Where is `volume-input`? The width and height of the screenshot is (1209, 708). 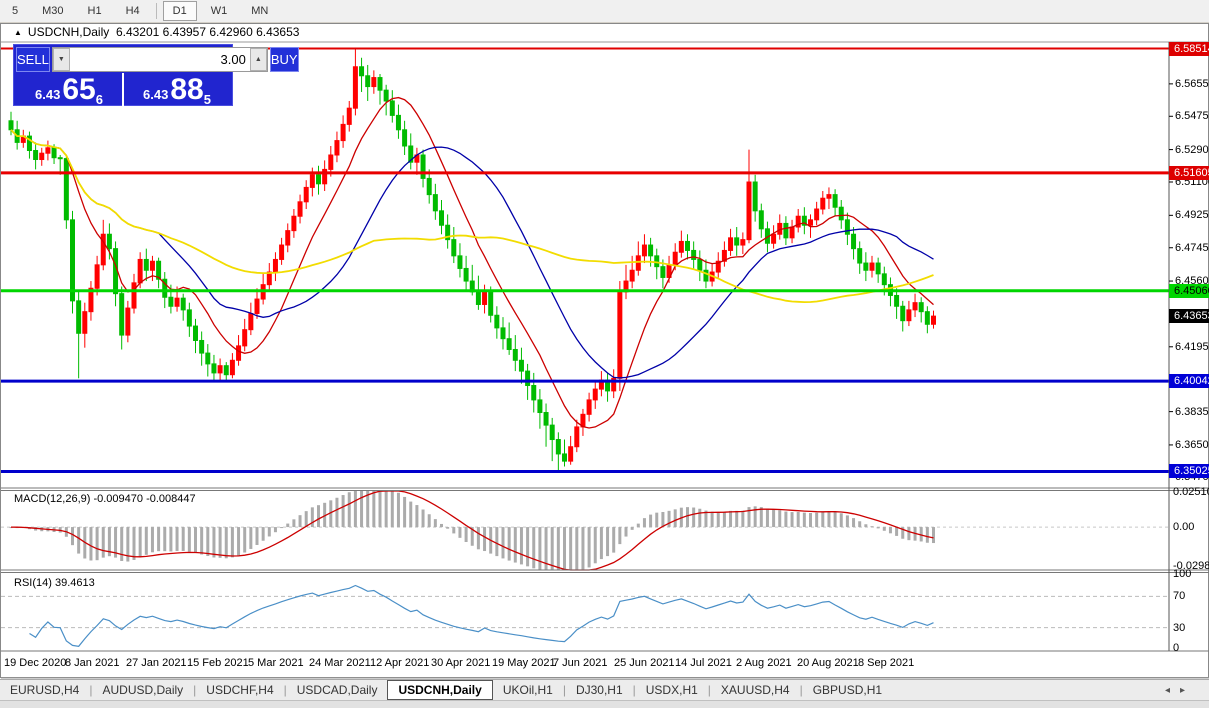 volume-input is located at coordinates (159, 59).